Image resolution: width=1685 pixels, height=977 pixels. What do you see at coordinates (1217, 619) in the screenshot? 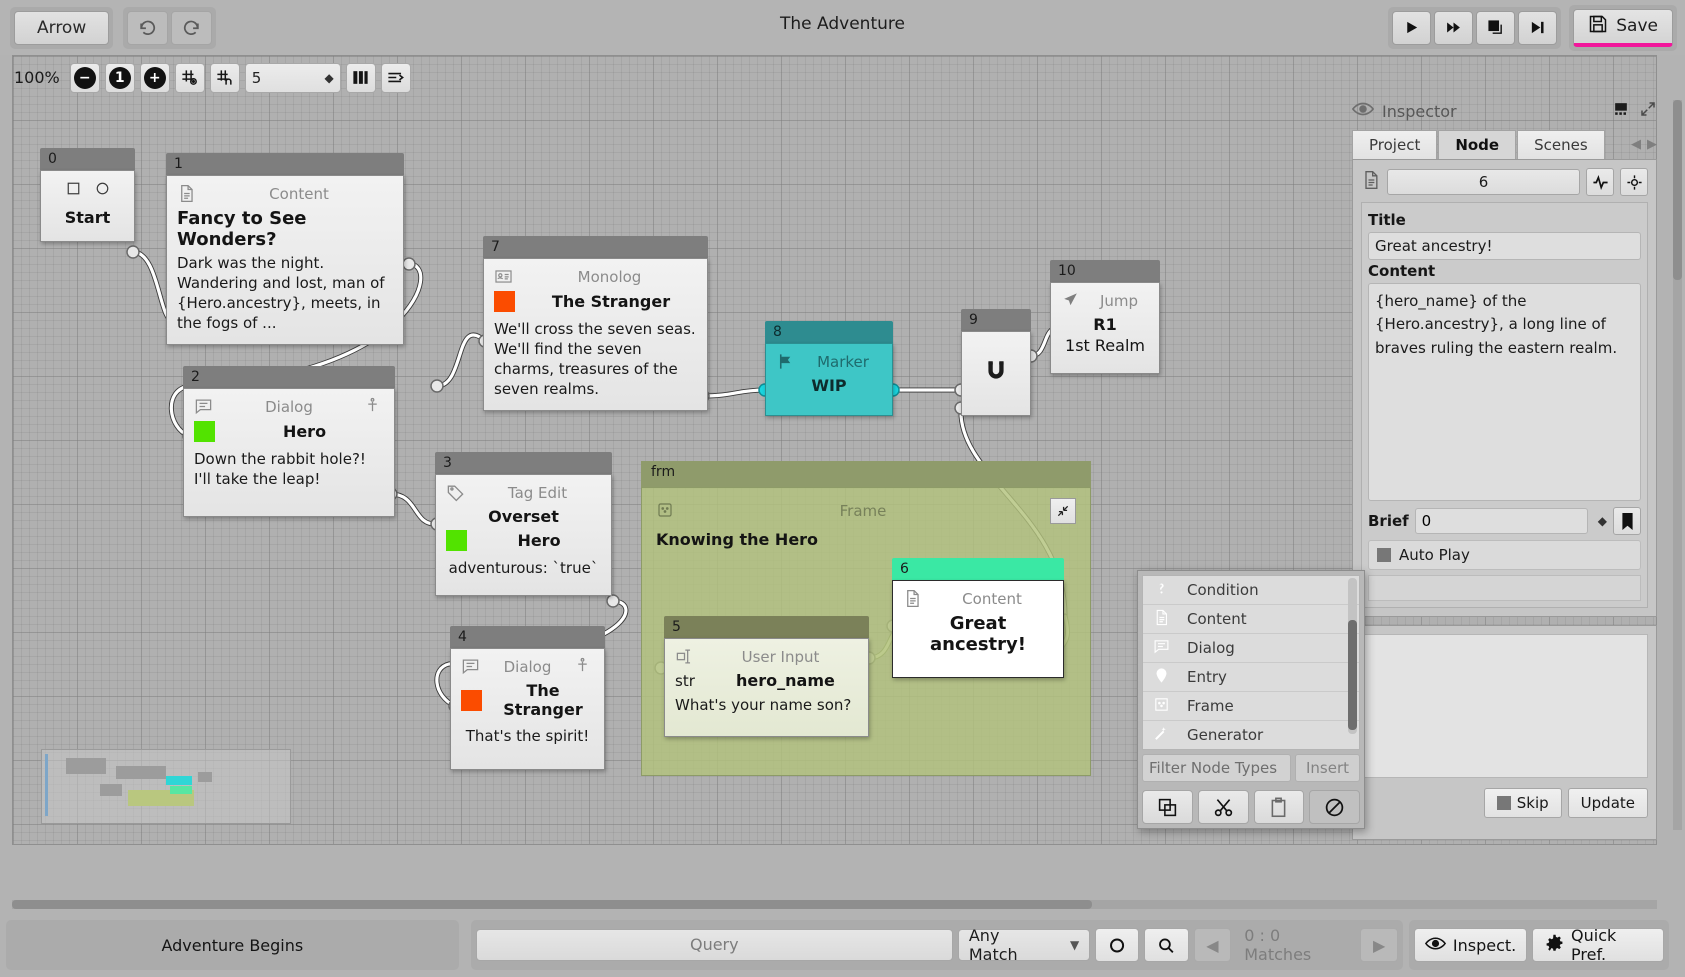
I see `popup-item-label: Content` at bounding box center [1217, 619].